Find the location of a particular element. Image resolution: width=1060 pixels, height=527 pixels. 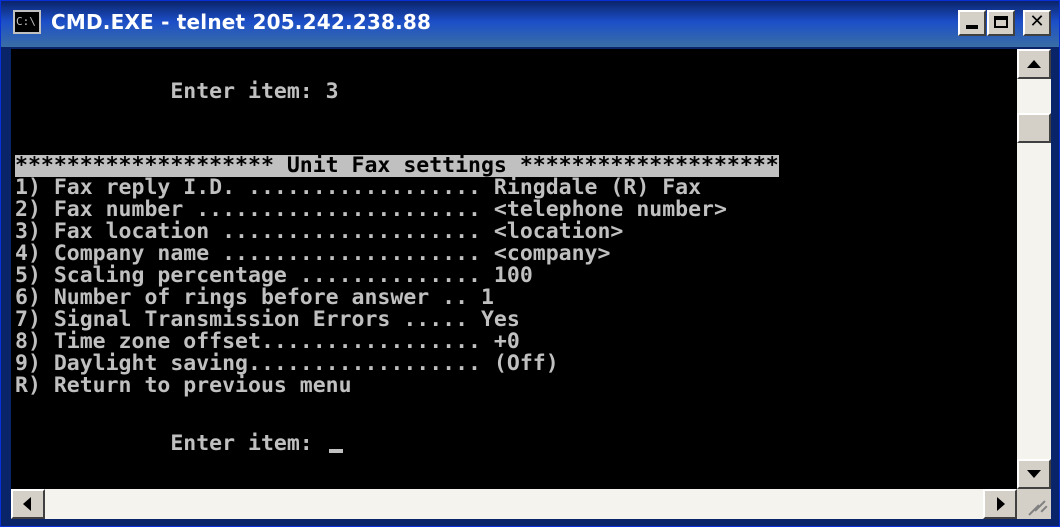

menu-item-6: 6) Number of rings before answer .. 1 is located at coordinates (254, 297).